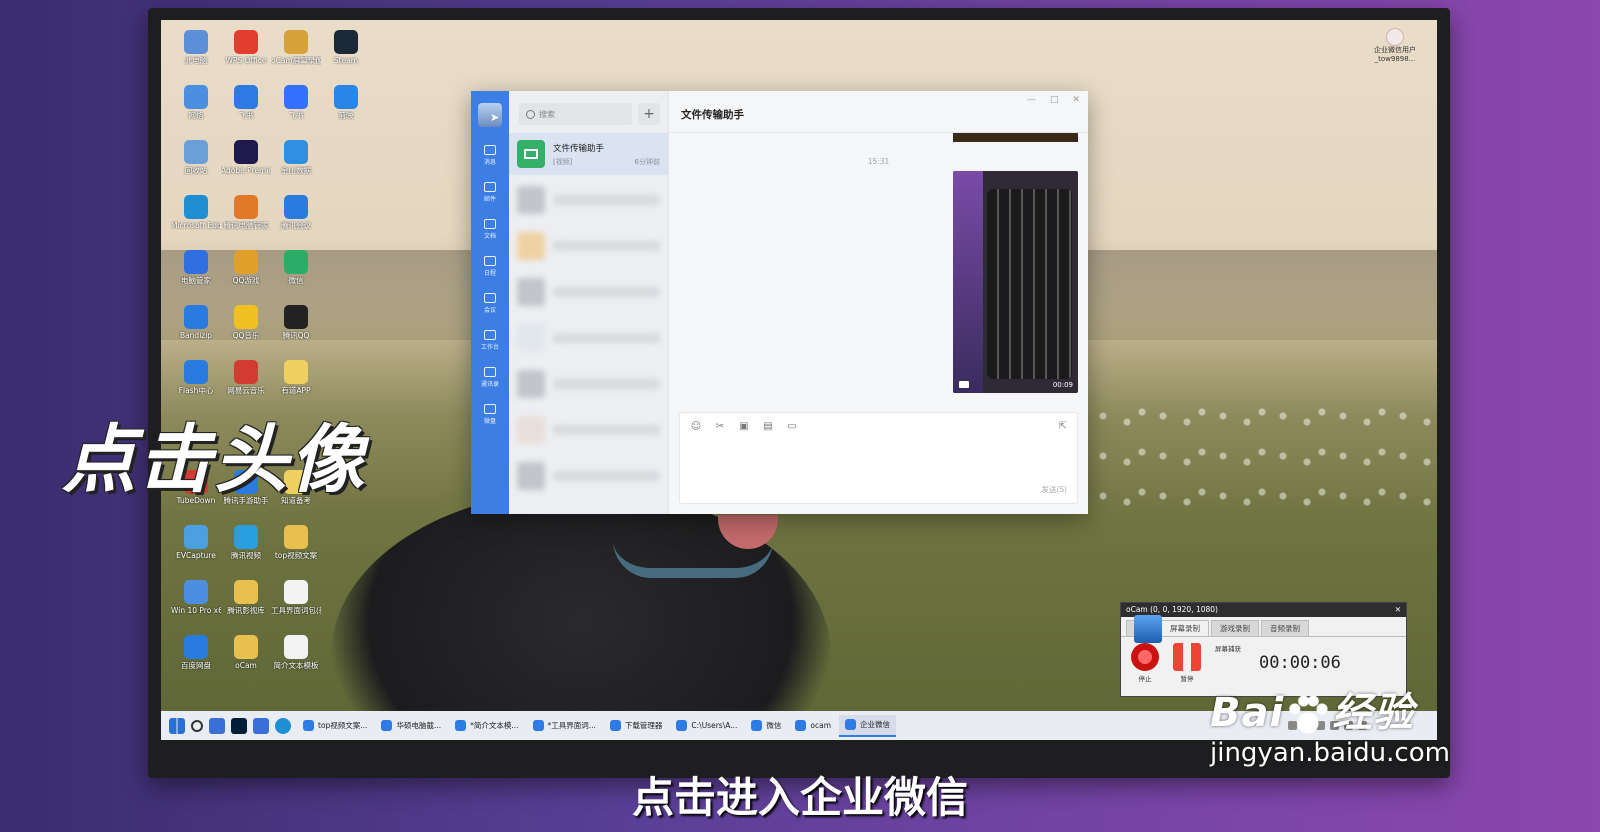 The height and width of the screenshot is (832, 1600). Describe the element at coordinates (1015, 137) in the screenshot. I see `previous-image-message` at that location.